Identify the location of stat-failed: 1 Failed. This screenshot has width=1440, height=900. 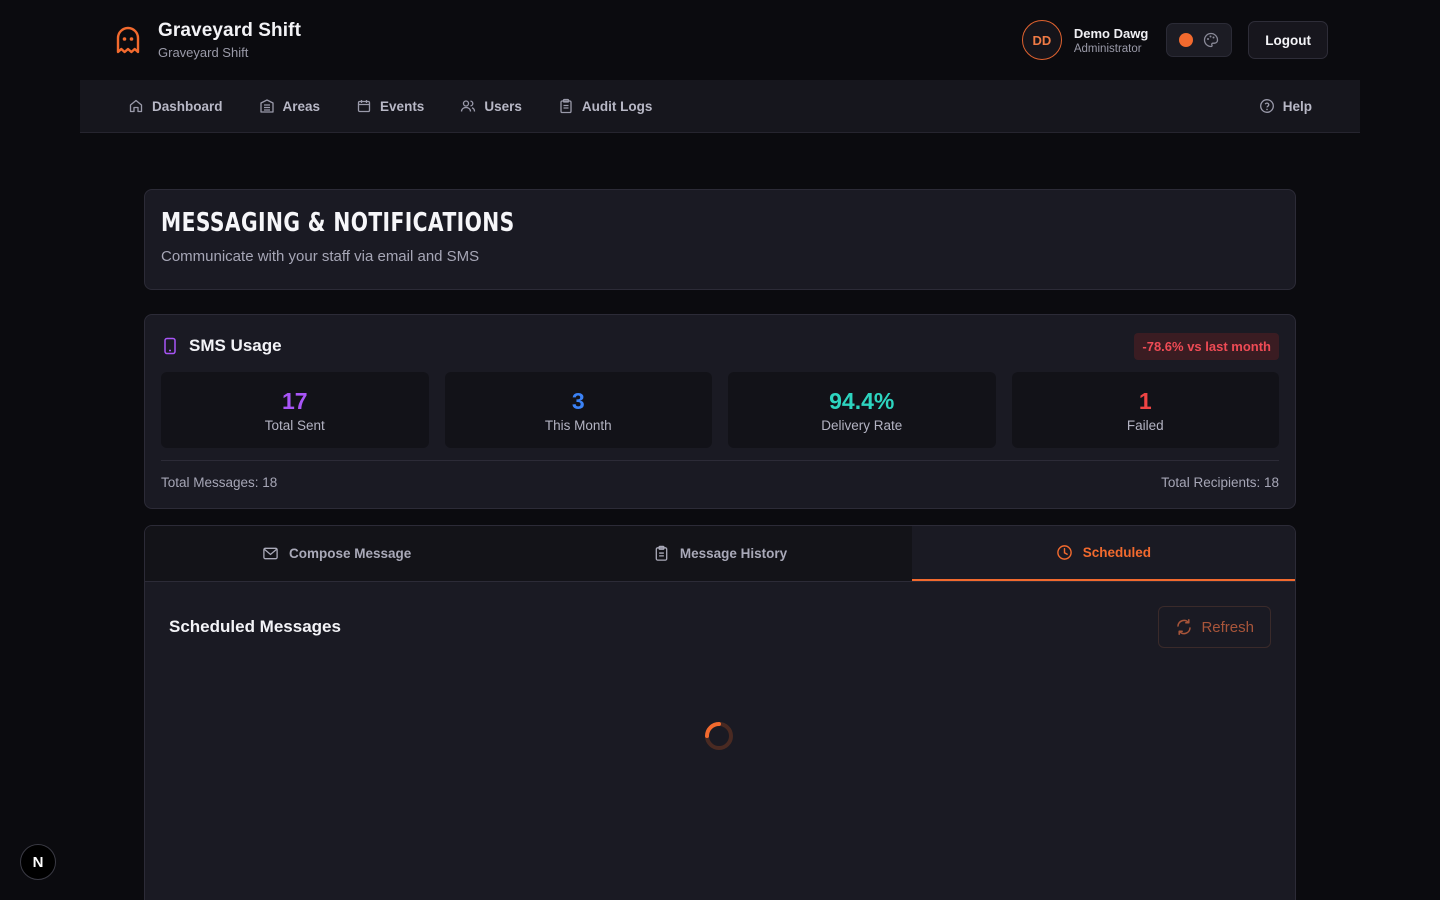
(1145, 410).